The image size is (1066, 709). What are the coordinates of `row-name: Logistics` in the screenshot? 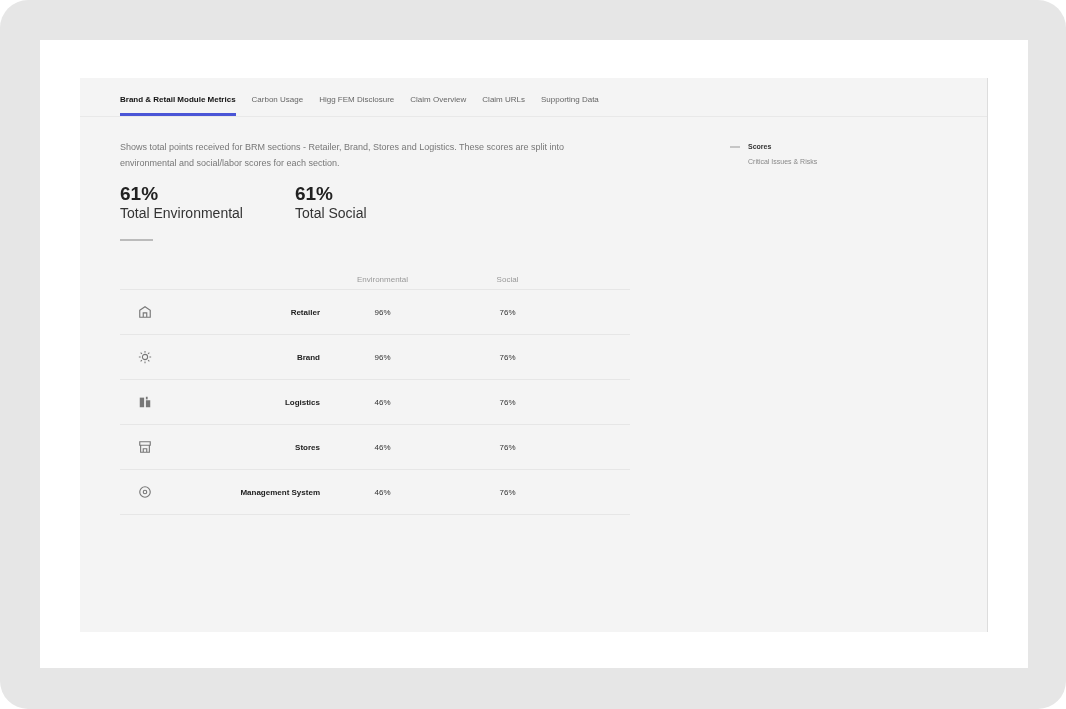 It's located at (301, 402).